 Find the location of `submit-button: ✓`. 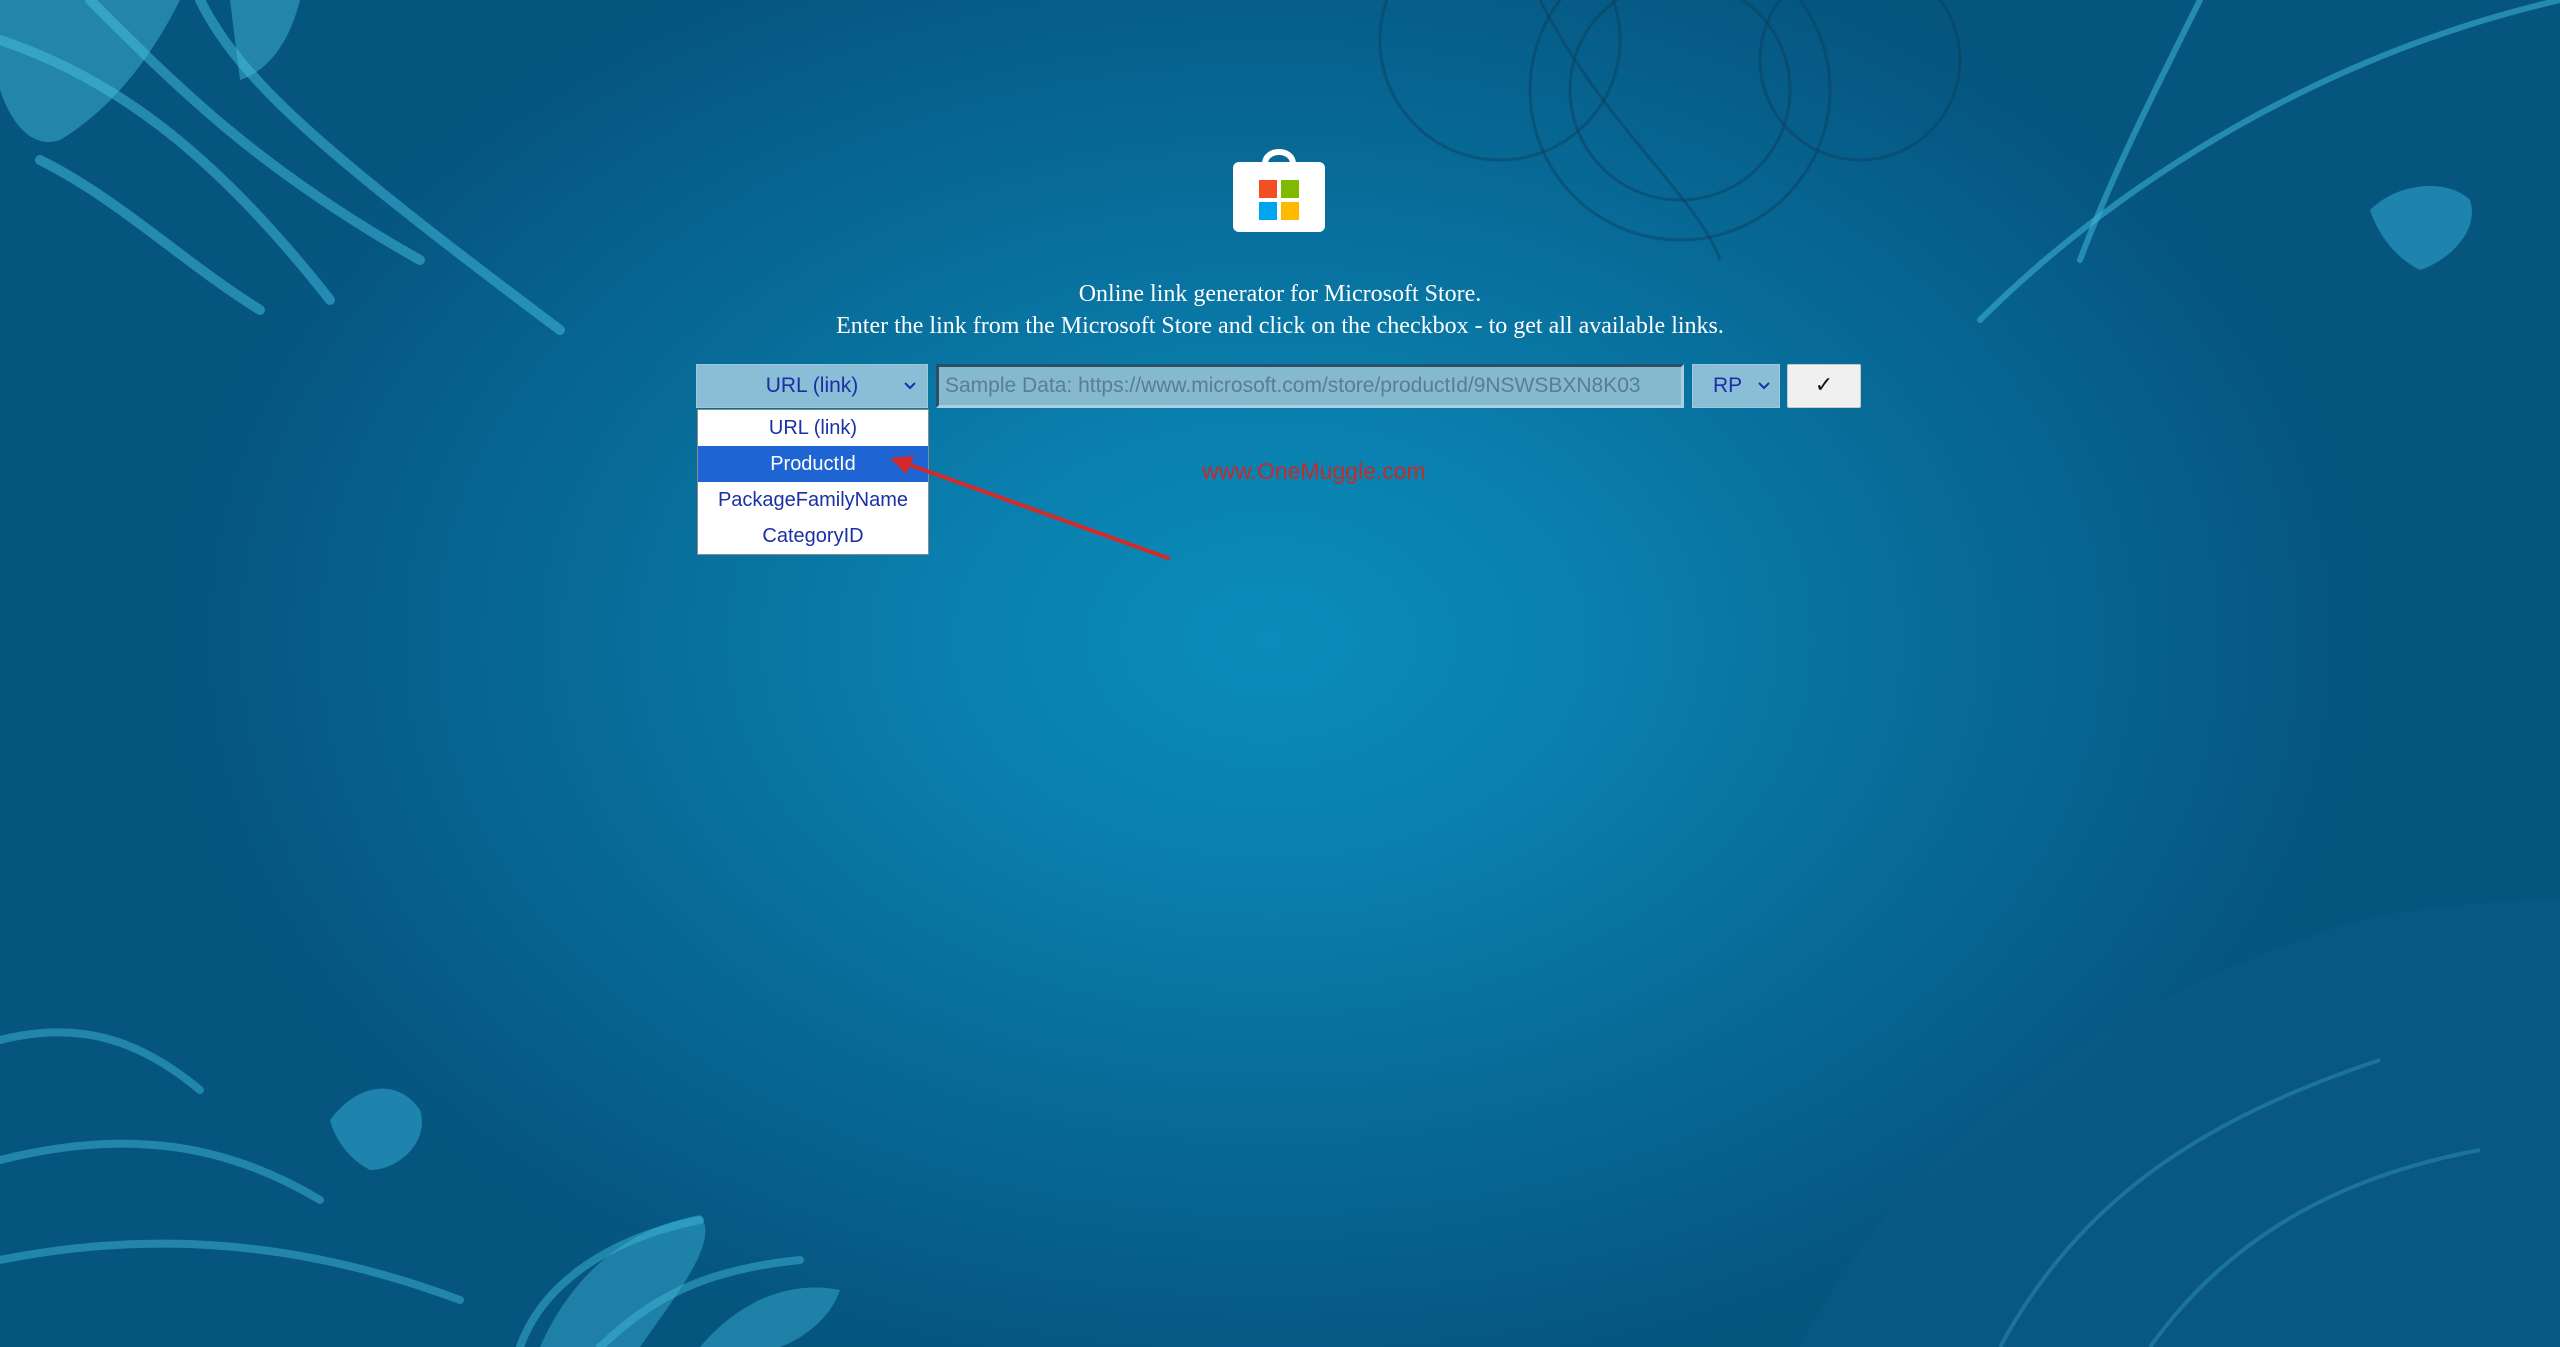

submit-button: ✓ is located at coordinates (1824, 386).